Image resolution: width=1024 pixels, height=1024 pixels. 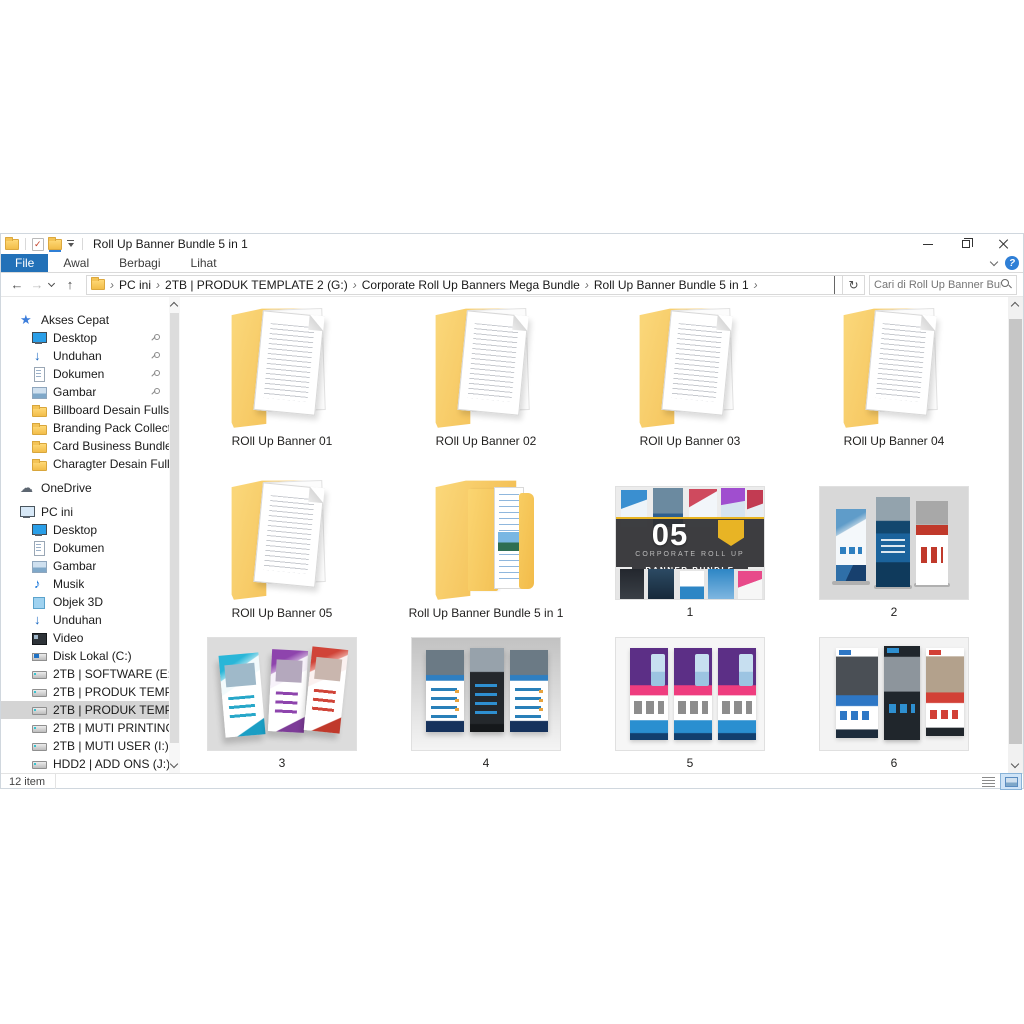 I want to click on sidebar-item-video: Video, so click(x=85, y=638).